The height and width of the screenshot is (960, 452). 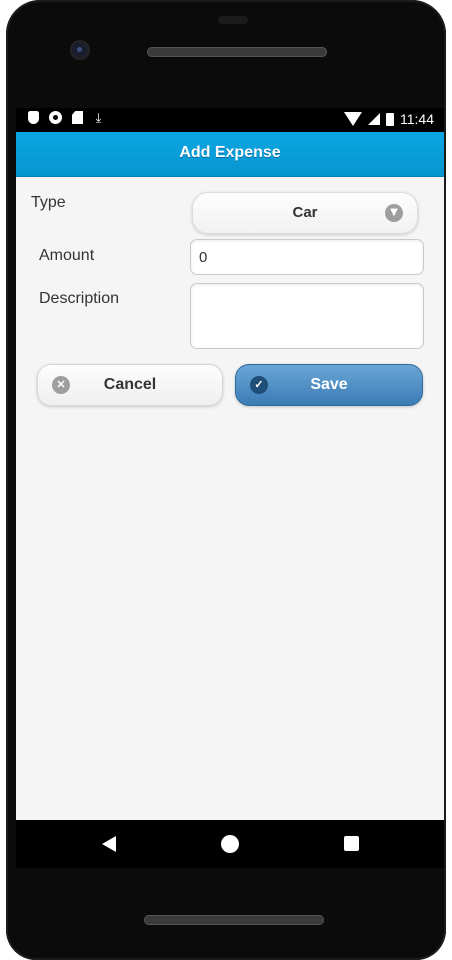 I want to click on description-textarea, so click(x=307, y=316).